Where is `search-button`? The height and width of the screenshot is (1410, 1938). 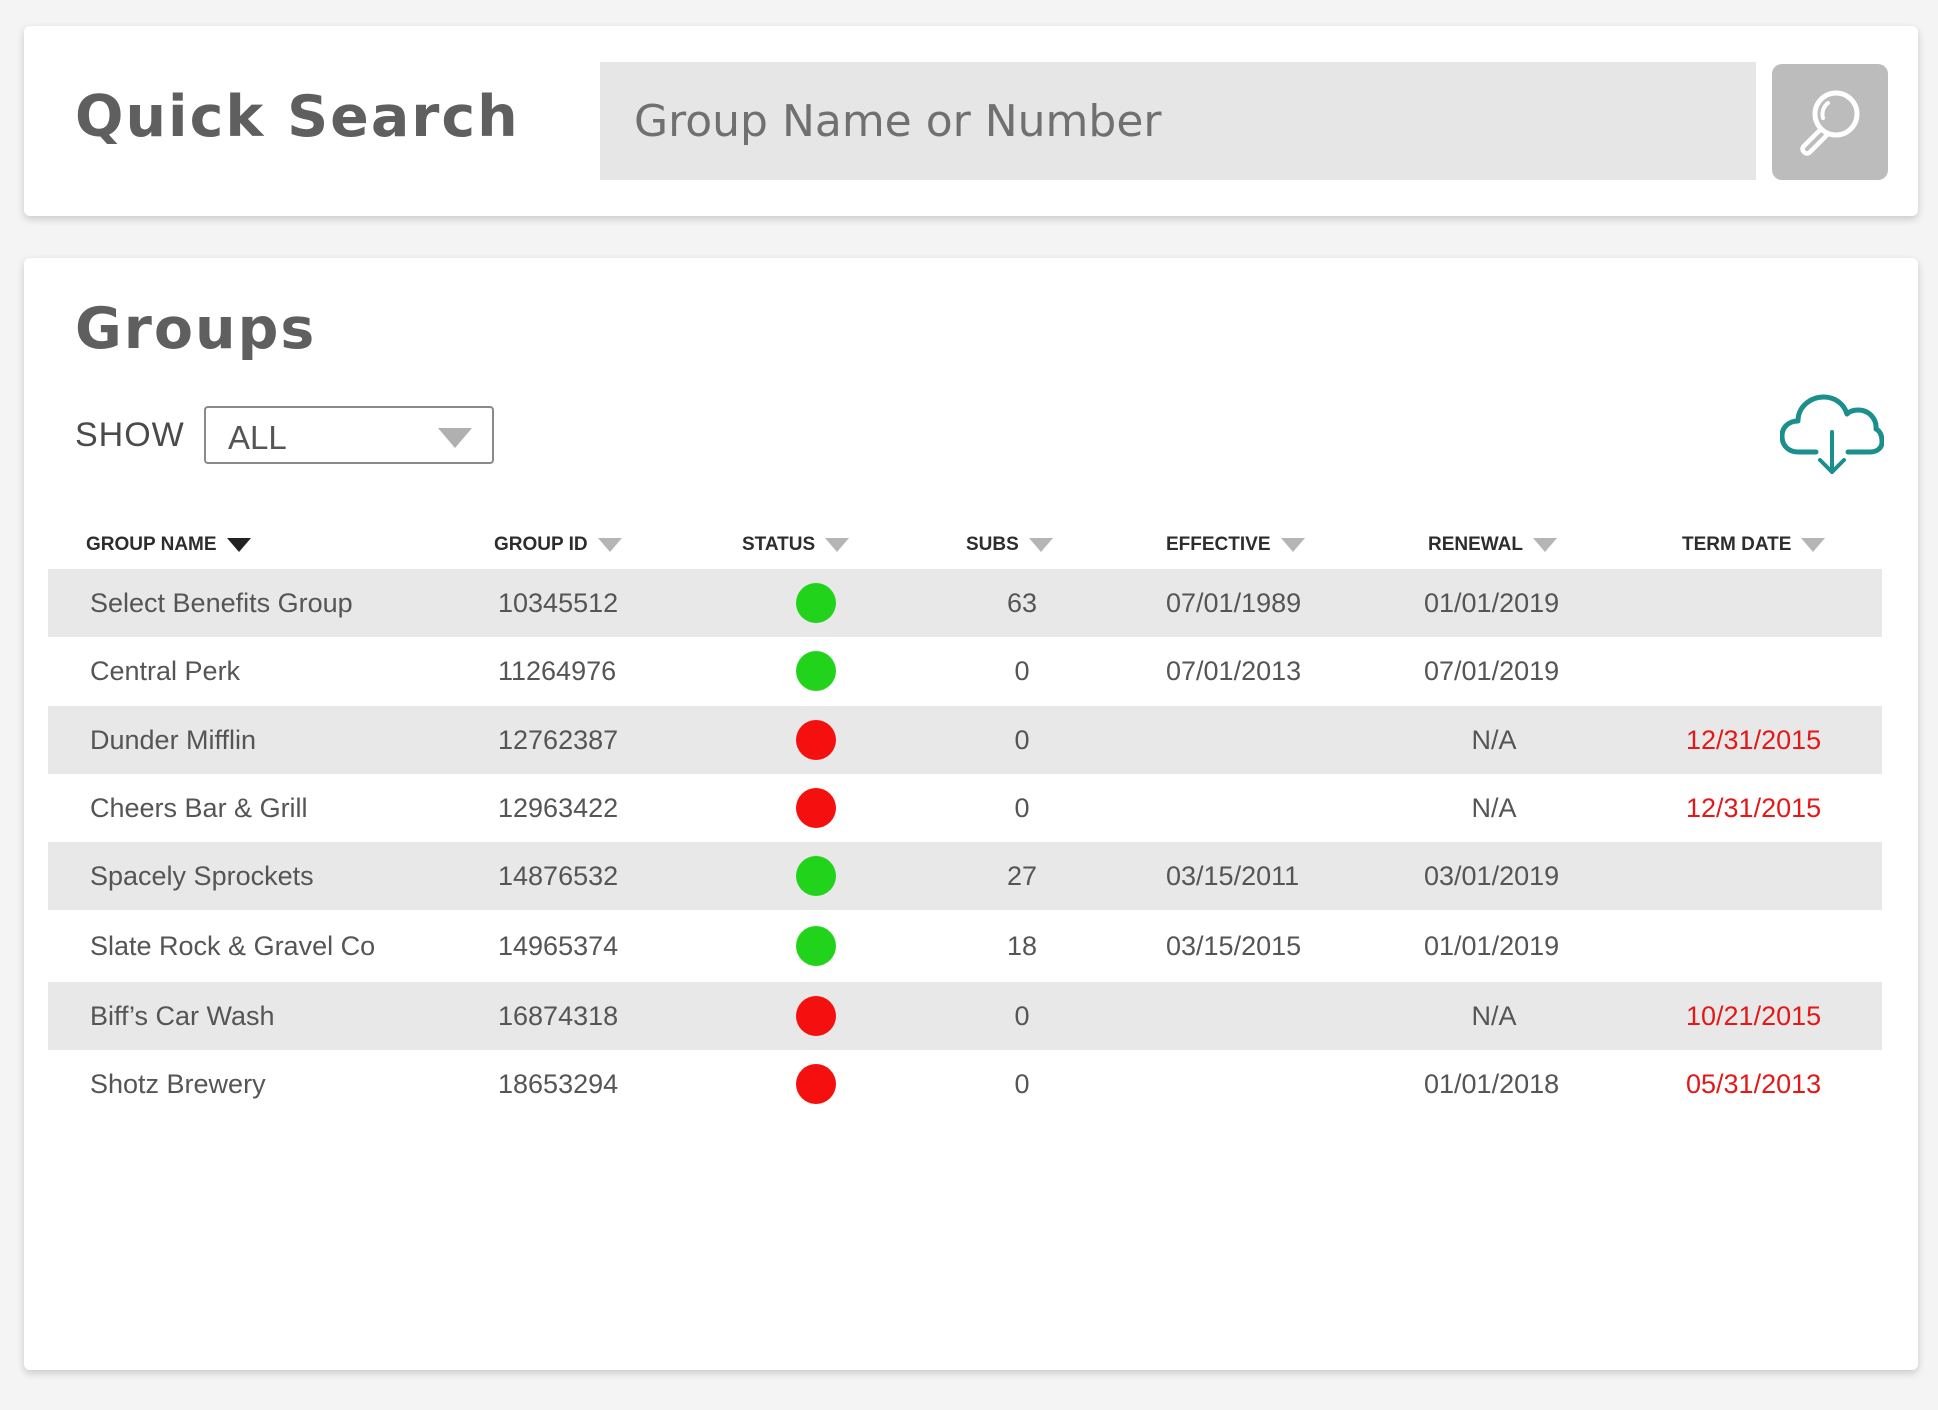
search-button is located at coordinates (1830, 122).